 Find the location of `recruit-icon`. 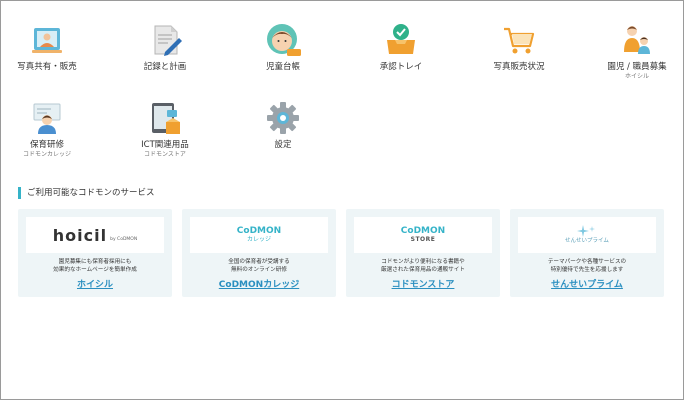

recruit-icon is located at coordinates (637, 40).